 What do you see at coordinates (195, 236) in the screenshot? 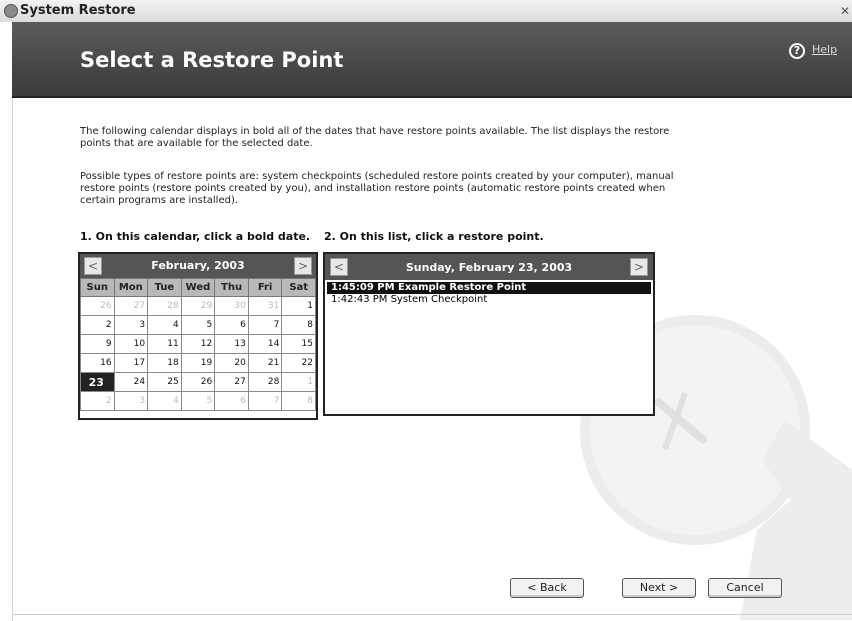
I see `step1-label: 1. On this calendar, click a bold date.` at bounding box center [195, 236].